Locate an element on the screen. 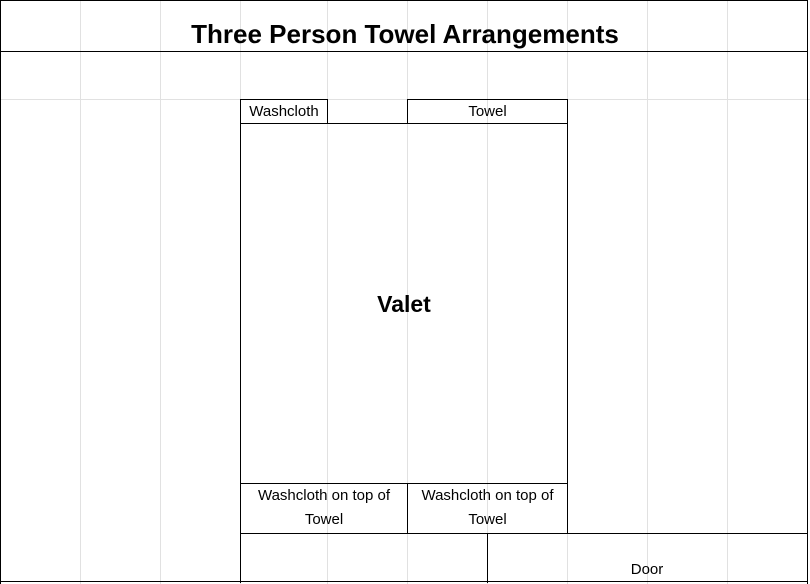  frame-top-border is located at coordinates (404, 0).